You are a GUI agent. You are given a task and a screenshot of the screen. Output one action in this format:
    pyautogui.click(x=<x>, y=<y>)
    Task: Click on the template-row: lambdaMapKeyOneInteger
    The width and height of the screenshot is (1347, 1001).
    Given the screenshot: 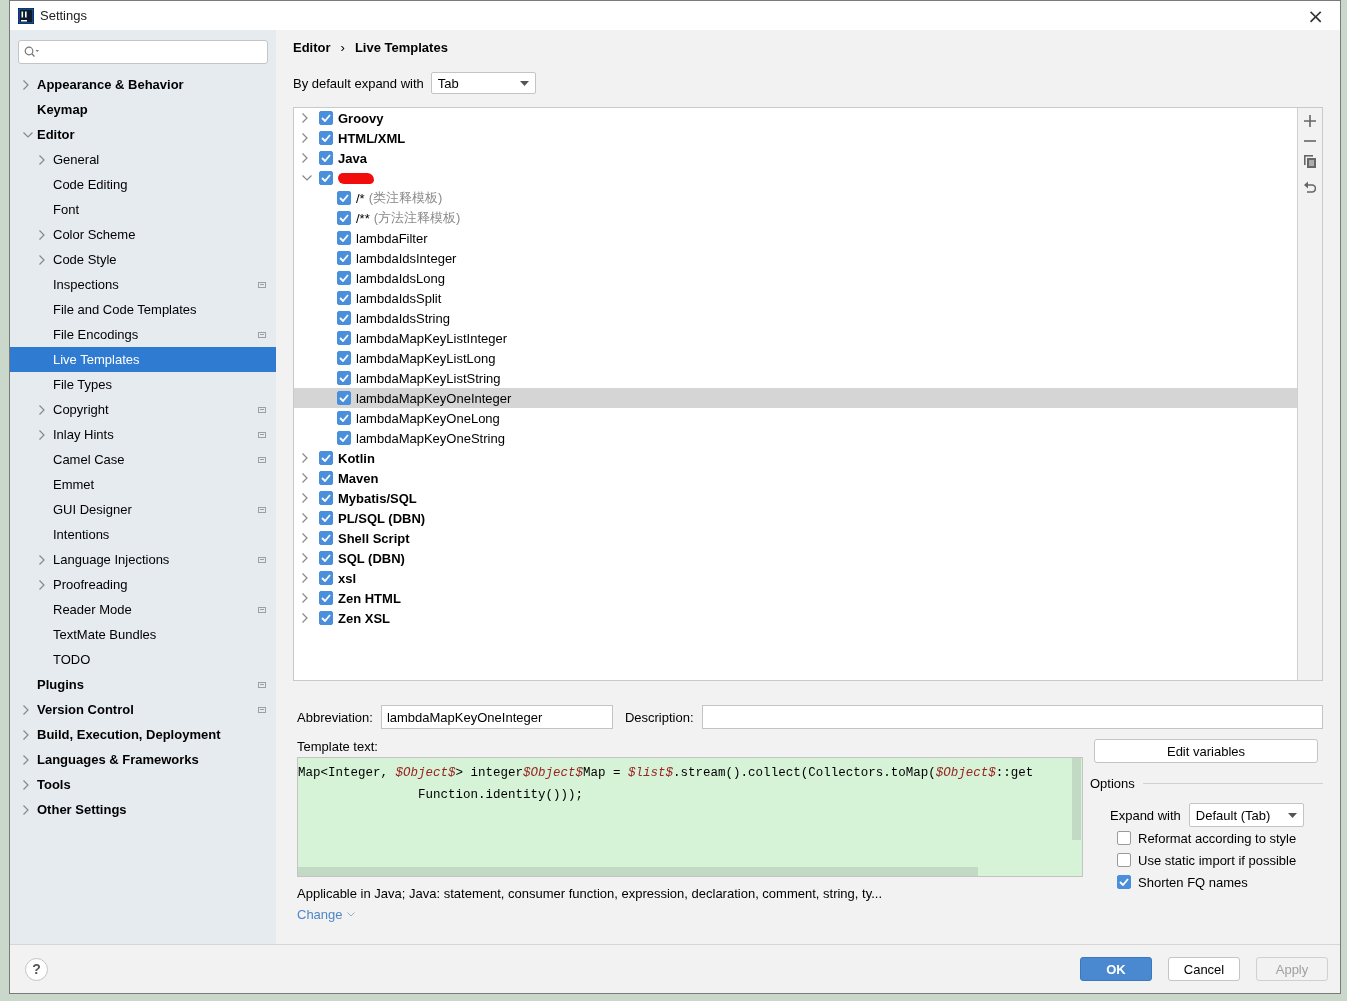 What is the action you would take?
    pyautogui.click(x=795, y=398)
    